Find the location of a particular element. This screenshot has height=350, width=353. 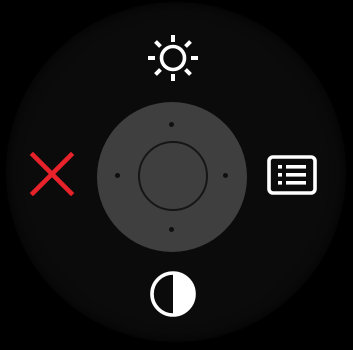

joystick-down-indicator is located at coordinates (171, 229).